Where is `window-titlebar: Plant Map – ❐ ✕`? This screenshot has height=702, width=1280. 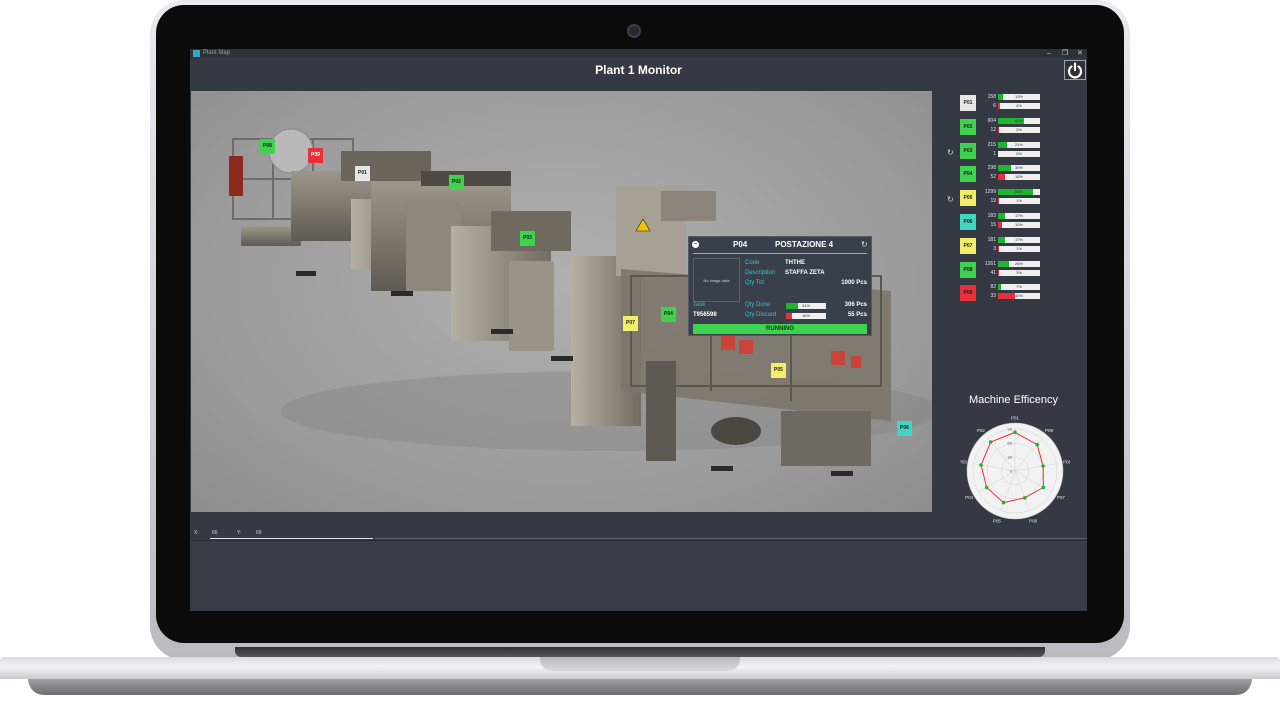 window-titlebar: Plant Map – ❐ ✕ is located at coordinates (638, 53).